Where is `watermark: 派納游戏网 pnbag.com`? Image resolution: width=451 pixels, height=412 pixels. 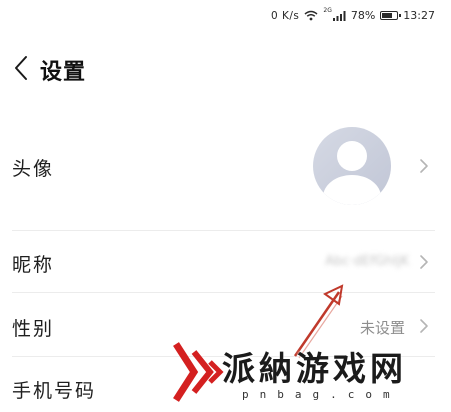
watermark: 派納游戏网 pnbag.com is located at coordinates (307, 375).